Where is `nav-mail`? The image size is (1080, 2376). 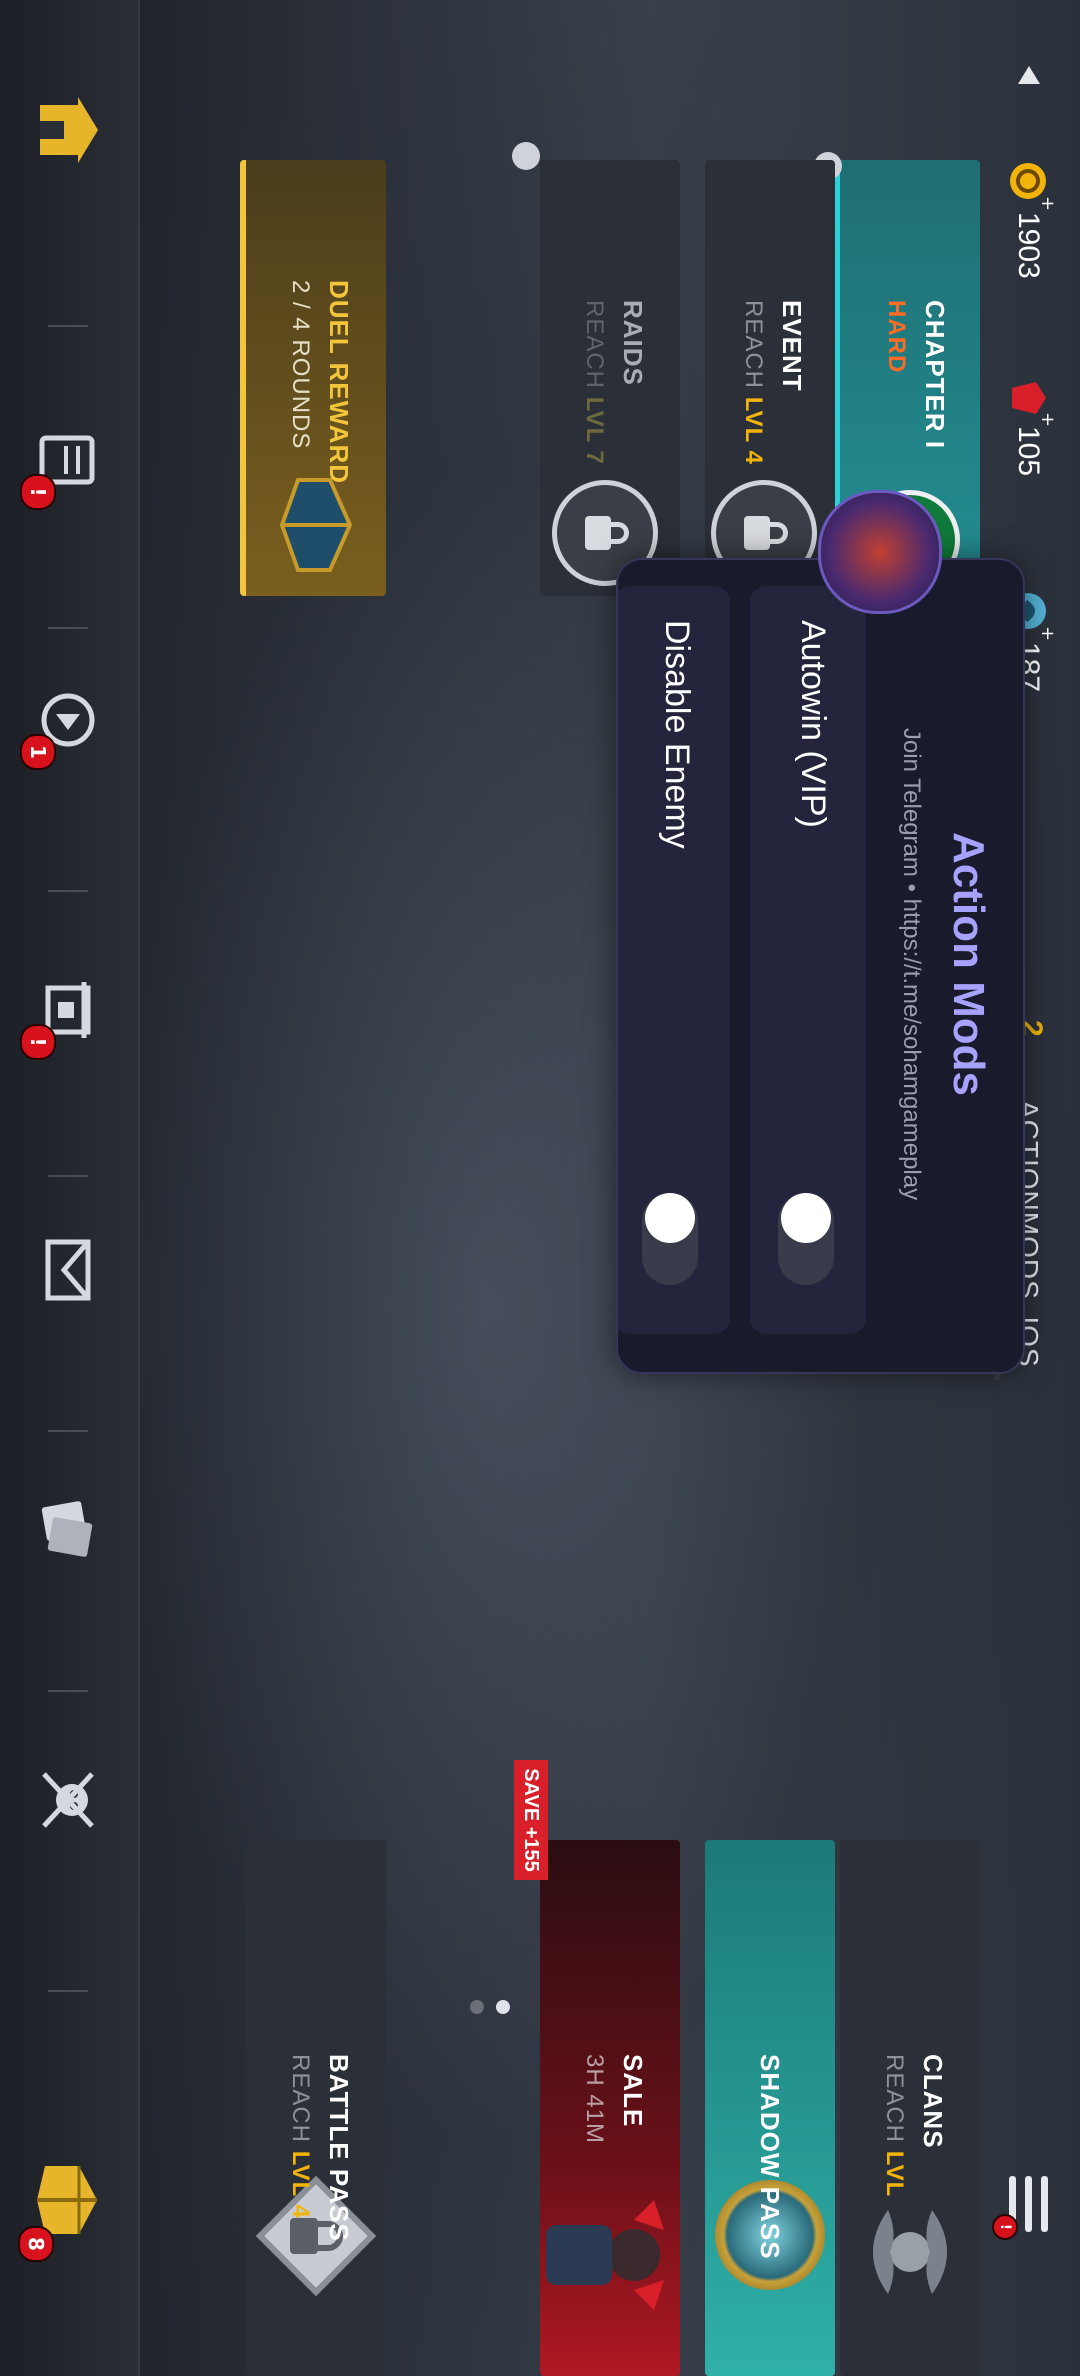
nav-mail is located at coordinates (69, 1270).